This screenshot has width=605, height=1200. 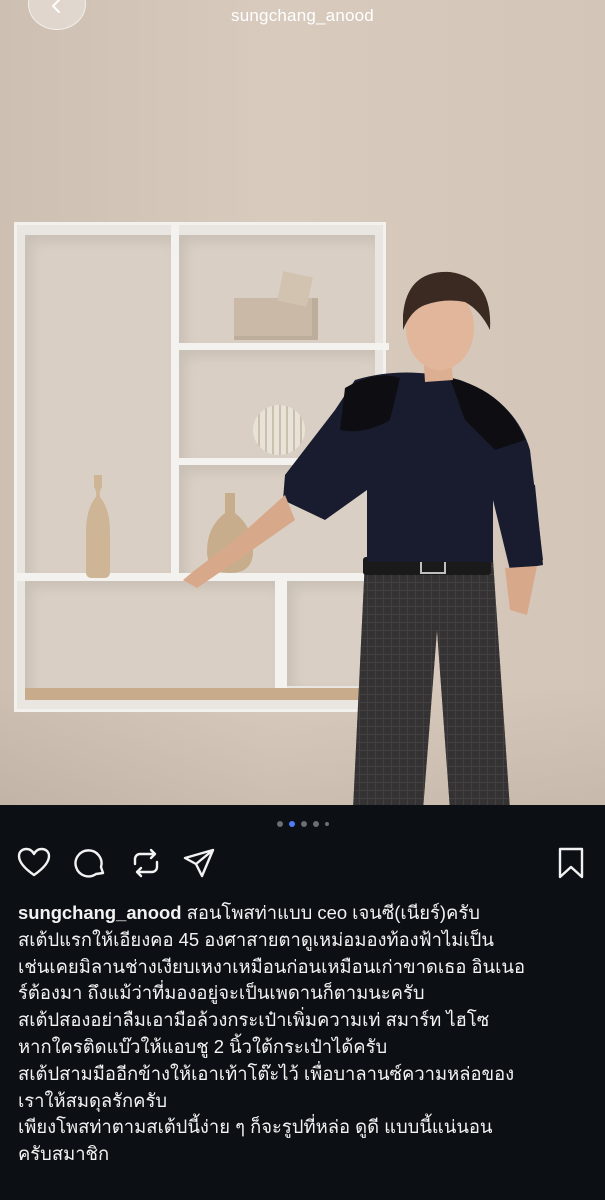 I want to click on repost-button, so click(x=146, y=863).